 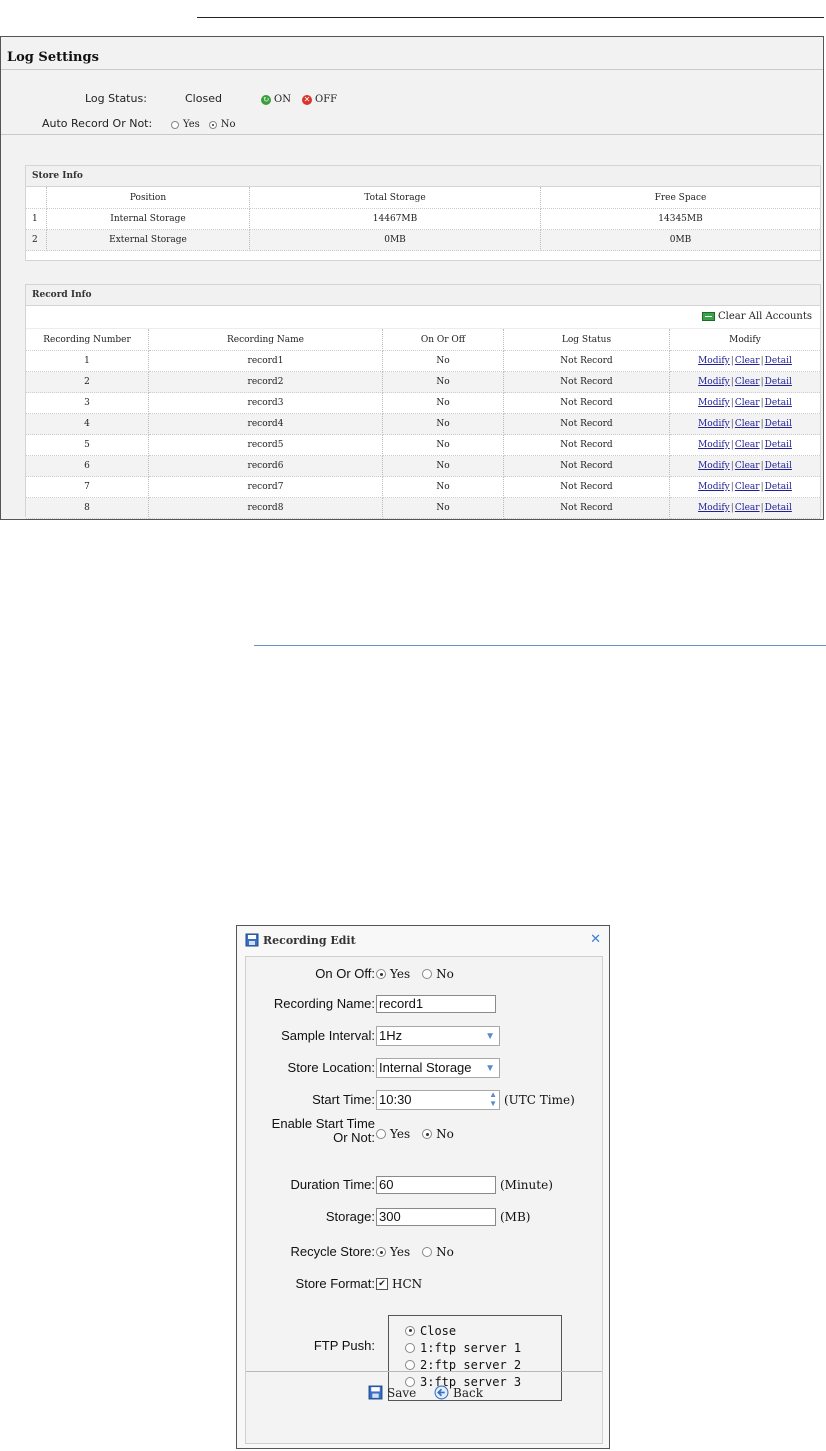 What do you see at coordinates (424, 1371) in the screenshot?
I see `dialog-footer-divider` at bounding box center [424, 1371].